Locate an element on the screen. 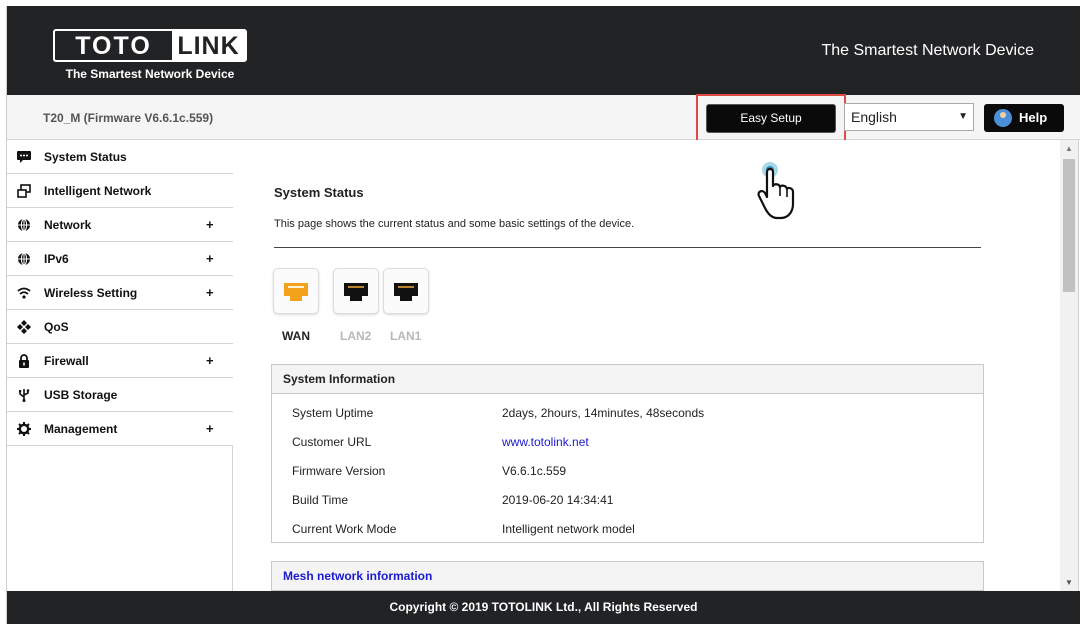 Image resolution: width=1084 pixels, height=630 pixels. port-lan2-icon is located at coordinates (356, 291).